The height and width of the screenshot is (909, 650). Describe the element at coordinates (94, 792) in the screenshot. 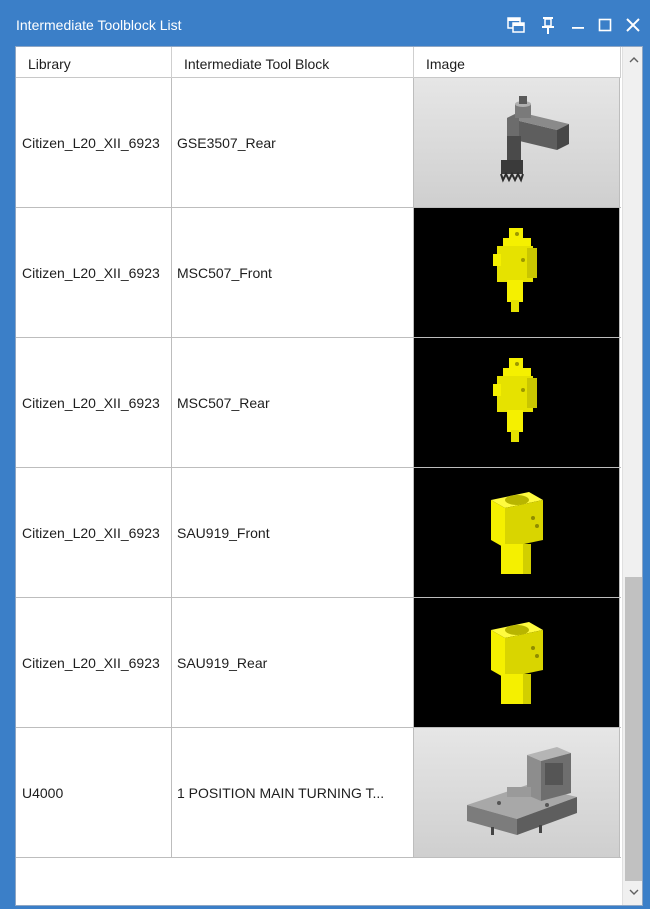

I see `library-cell: U4000` at that location.